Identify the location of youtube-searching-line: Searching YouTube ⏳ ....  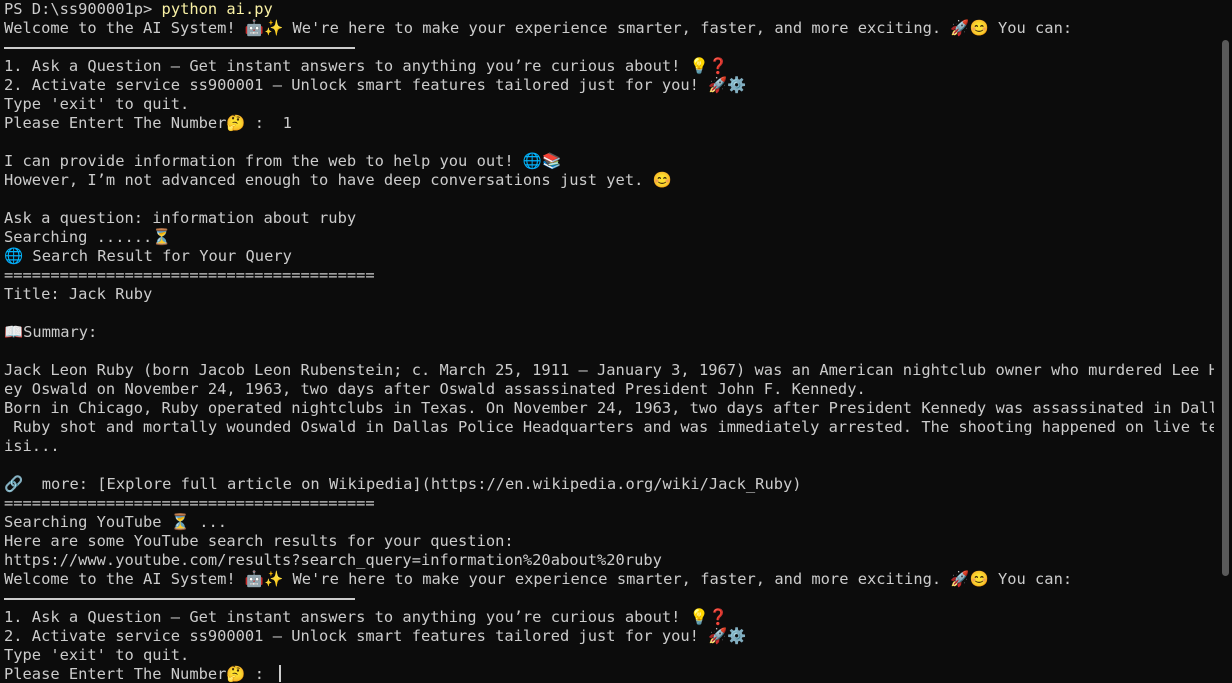
(116, 522).